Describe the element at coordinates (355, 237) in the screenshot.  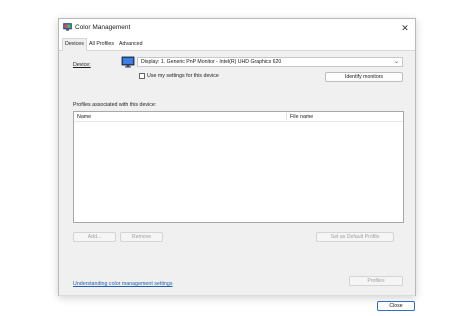
I see `set-default-profile-button: Set as Default Profile` at that location.